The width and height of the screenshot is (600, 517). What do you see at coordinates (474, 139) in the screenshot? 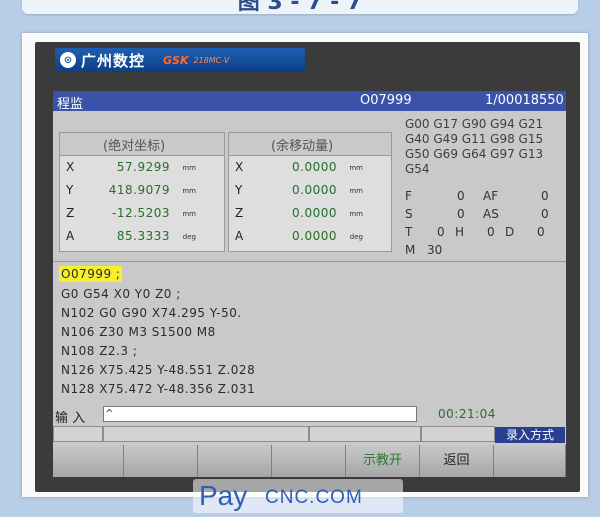
I see `gcode-line: G40 G49 G11 G98 G15` at bounding box center [474, 139].